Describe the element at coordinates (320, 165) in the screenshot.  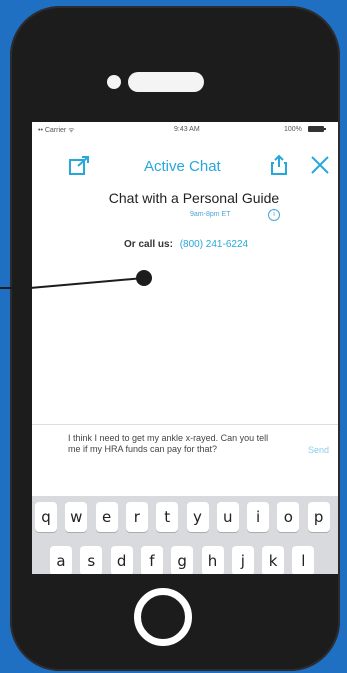
I see `close-icon` at that location.